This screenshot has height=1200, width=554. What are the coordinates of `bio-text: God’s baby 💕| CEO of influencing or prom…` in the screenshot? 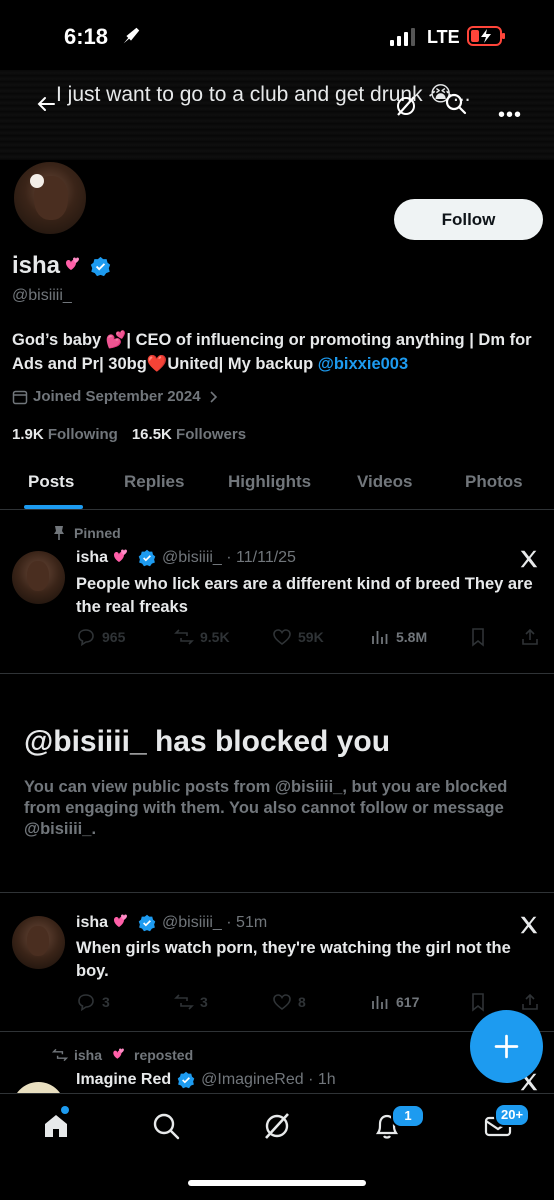 It's located at (272, 352).